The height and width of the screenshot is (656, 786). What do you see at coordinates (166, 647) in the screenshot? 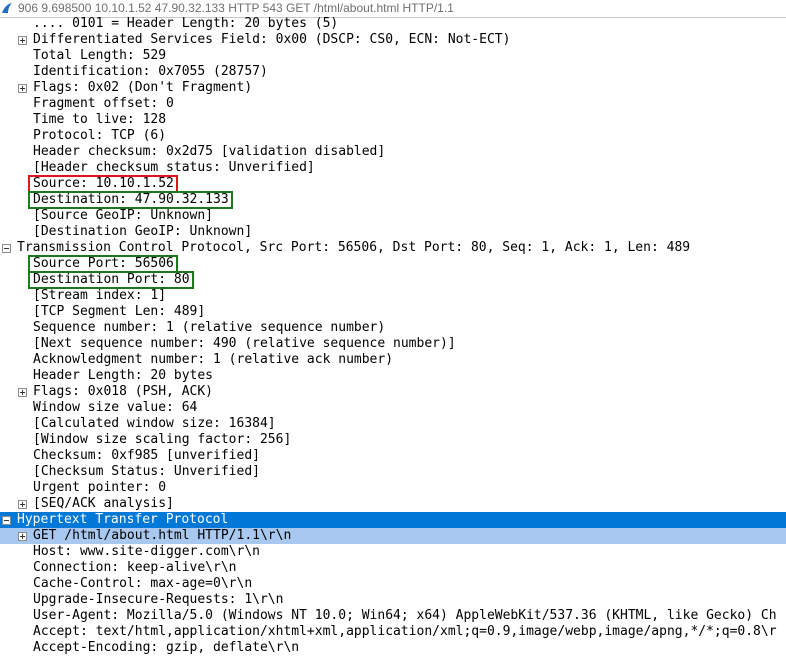
I see `tree-row-label: Accept-Encoding: gzip, deflate\r\n` at bounding box center [166, 647].